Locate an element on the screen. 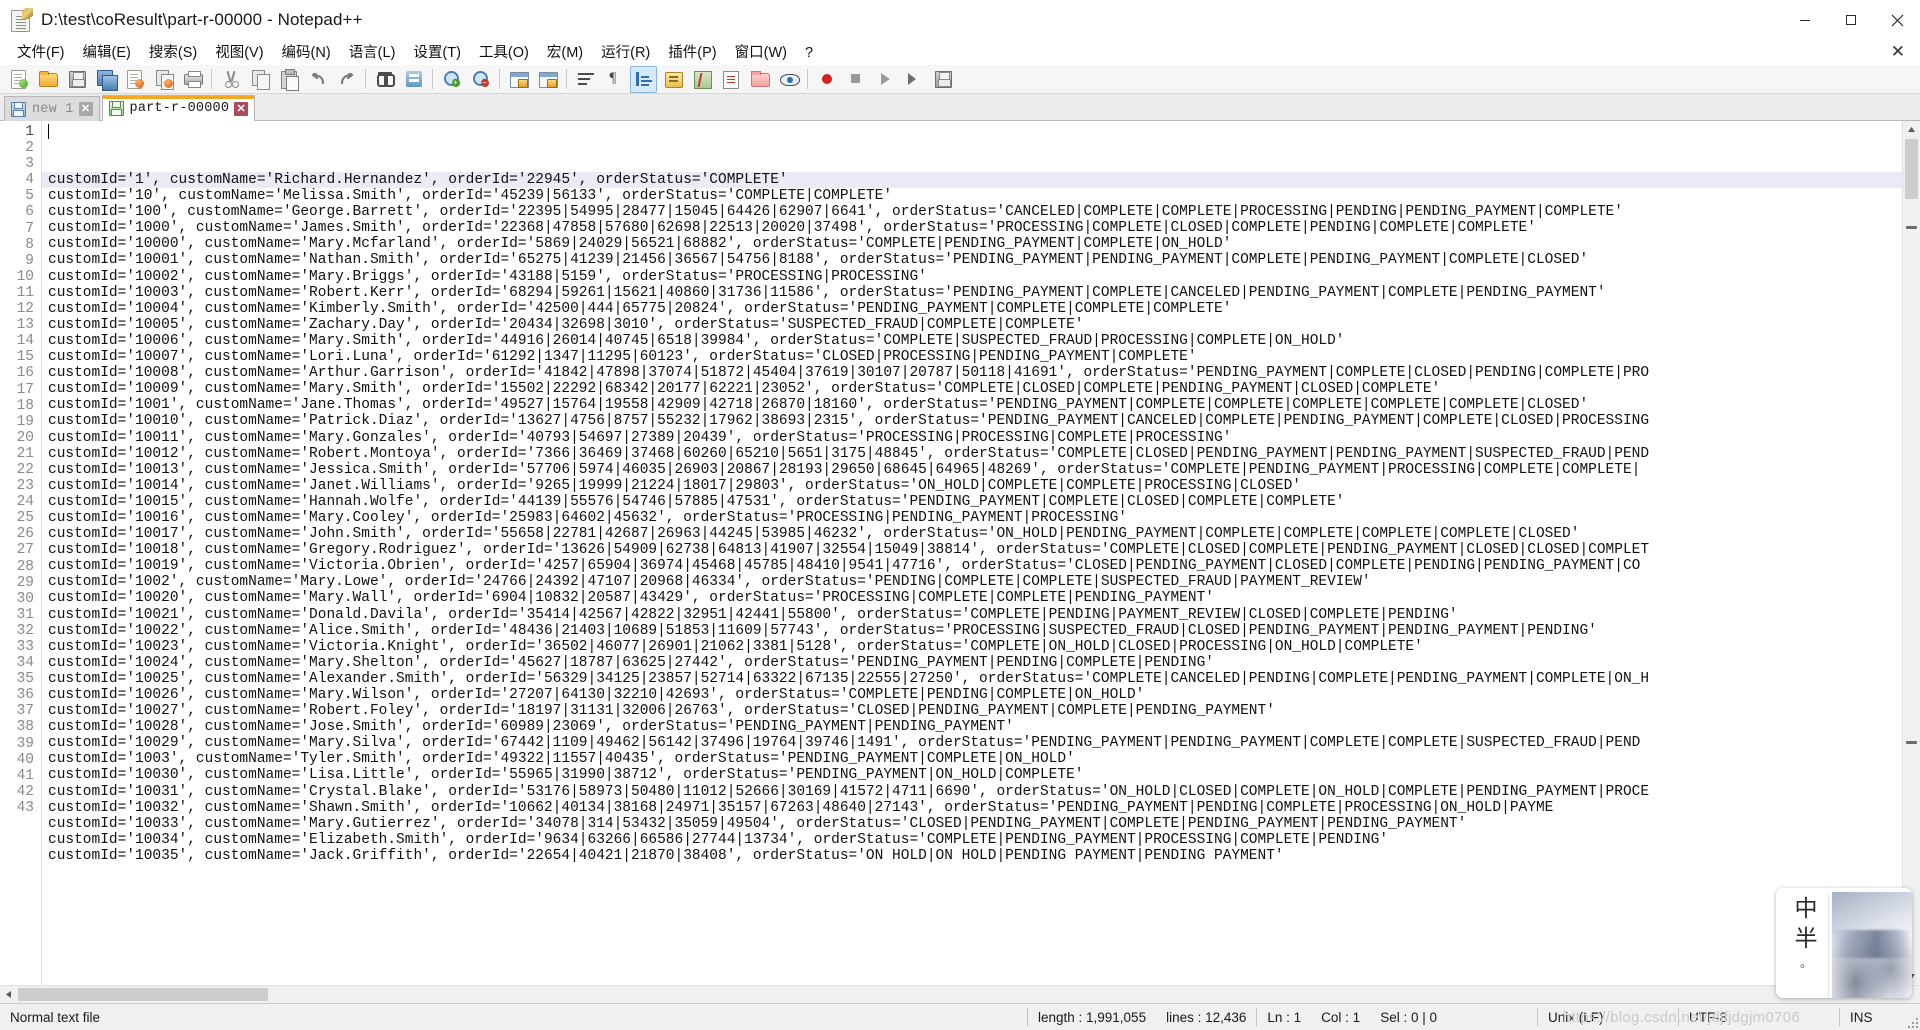 Image resolution: width=1920 pixels, height=1030 pixels. save-macro-icon is located at coordinates (942, 79).